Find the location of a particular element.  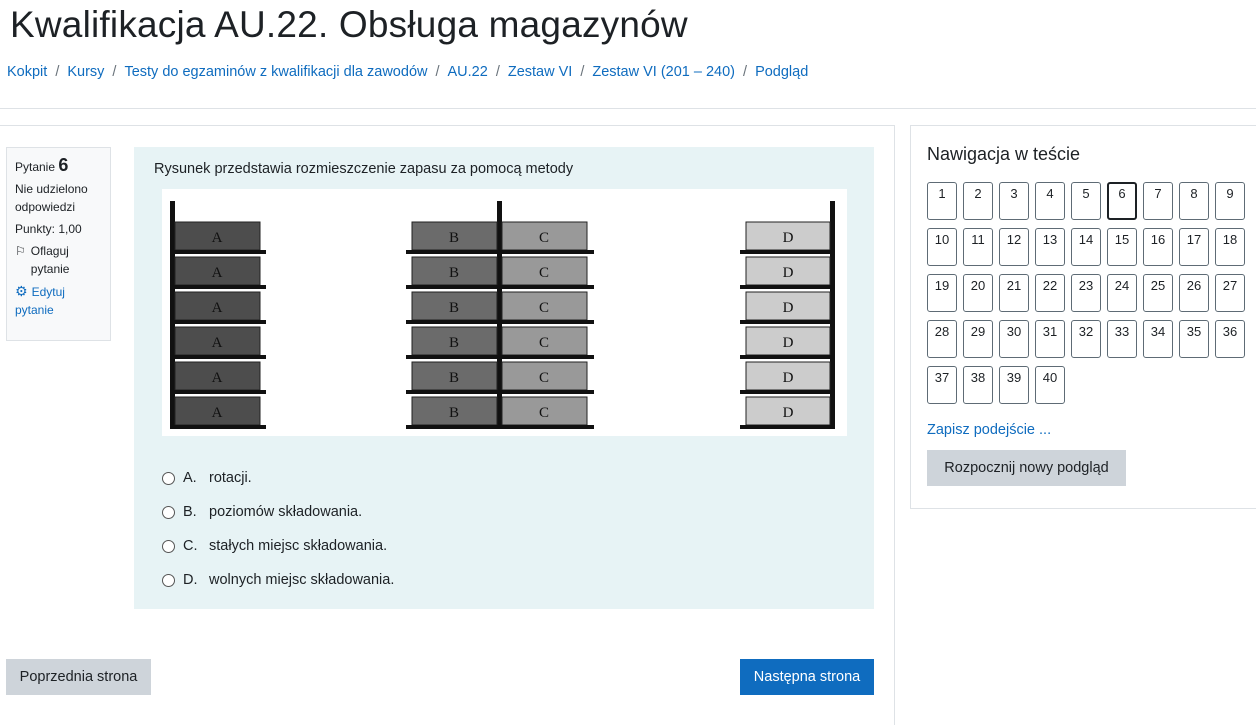

start-new-preview-button: Rozpocznij nowy podgląd is located at coordinates (1026, 468).